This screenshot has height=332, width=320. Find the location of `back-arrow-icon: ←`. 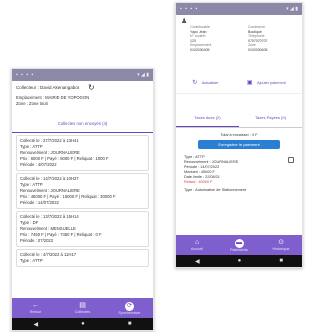

back-arrow-icon: ← is located at coordinates (35, 305).